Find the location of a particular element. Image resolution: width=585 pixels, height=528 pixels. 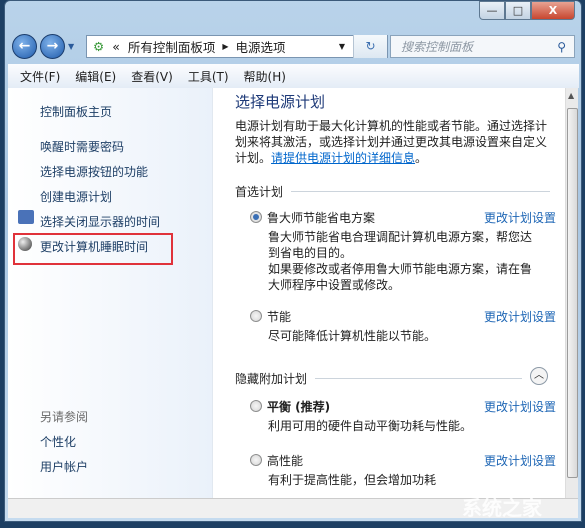

plan-balanced: 平衡 (推荐) 更改计划设置 利用可用的硬件自动平衡功耗与性能。 is located at coordinates (403, 416).